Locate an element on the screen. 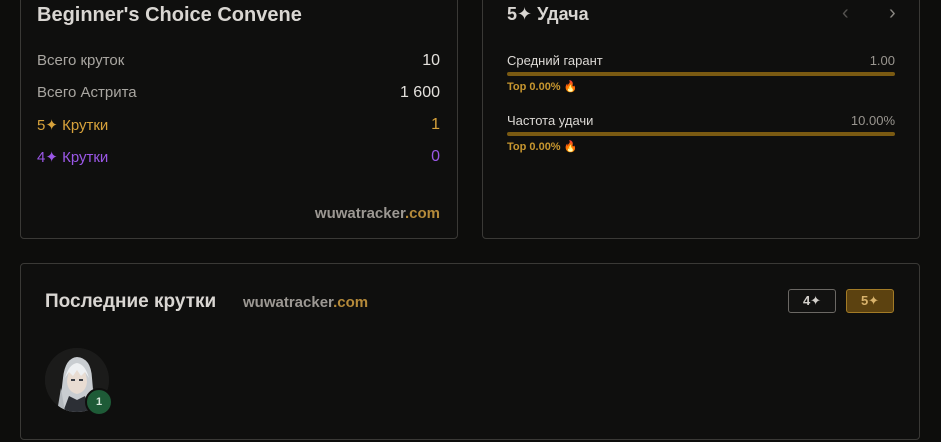 This screenshot has width=941, height=442. four-star-pulls-row: 4✦ Крутки 0 is located at coordinates (238, 159).